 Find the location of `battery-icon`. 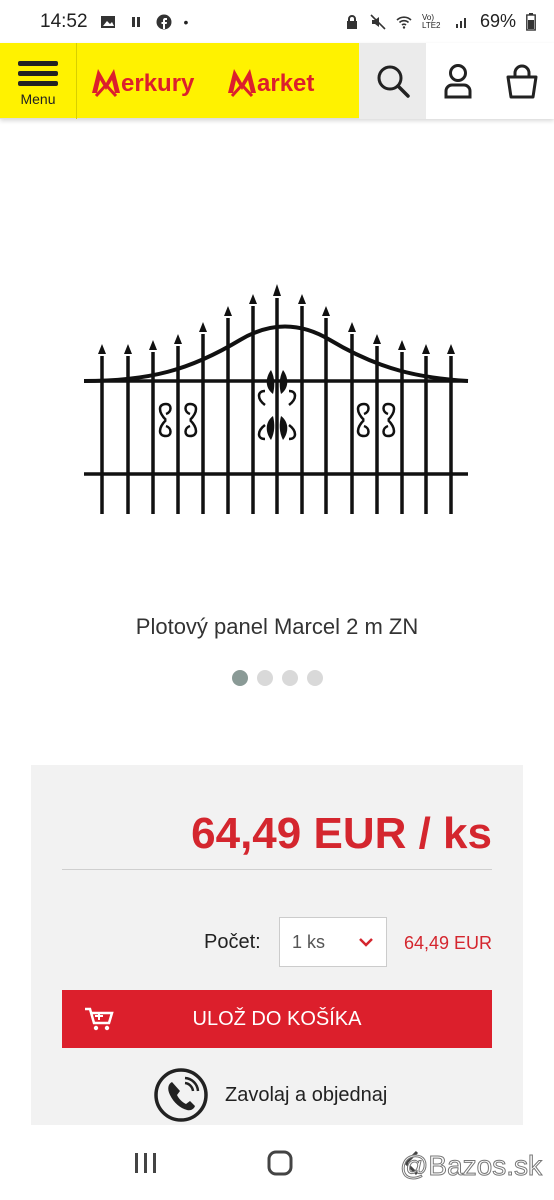

battery-icon is located at coordinates (531, 21).